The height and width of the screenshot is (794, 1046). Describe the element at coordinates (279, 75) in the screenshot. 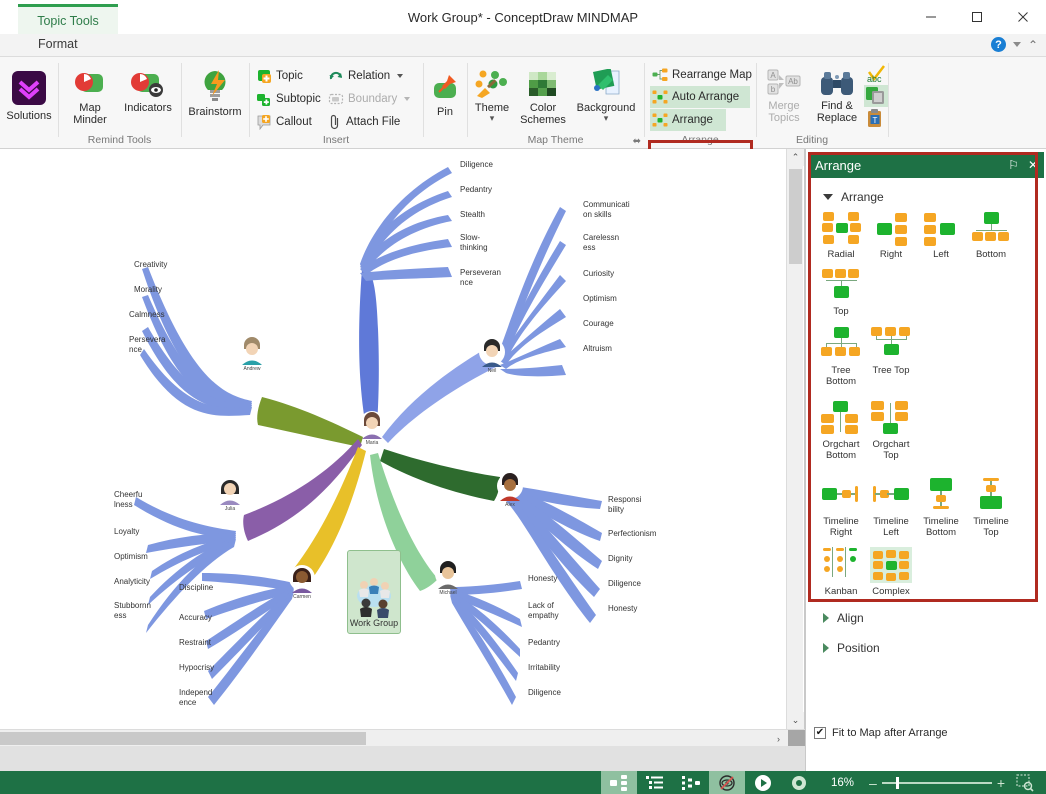

I see `topic-button: Topic` at that location.